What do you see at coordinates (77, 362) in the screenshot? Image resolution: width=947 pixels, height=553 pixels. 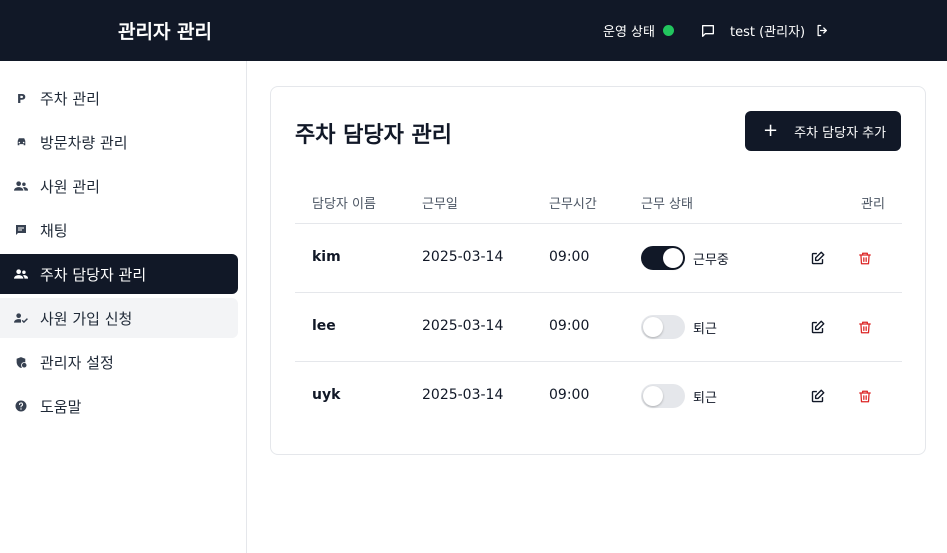 I see `sidebar-item-label: 관리자 설정` at bounding box center [77, 362].